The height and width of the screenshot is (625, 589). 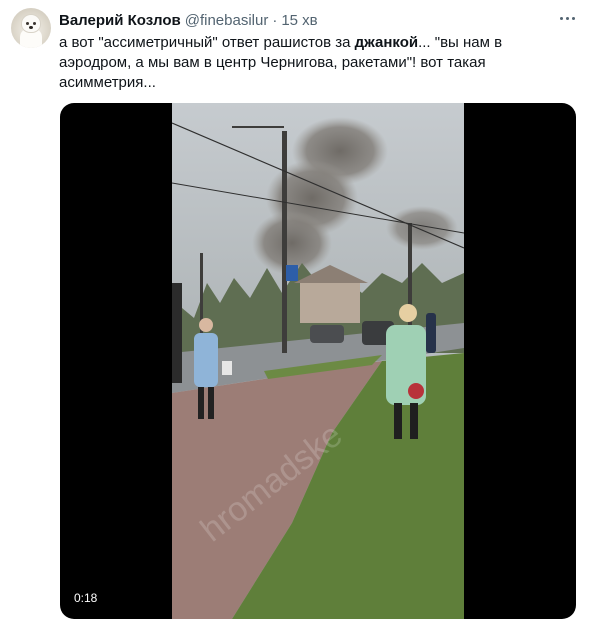 I want to click on tweet-timestamp: 15 хв, so click(x=299, y=20).